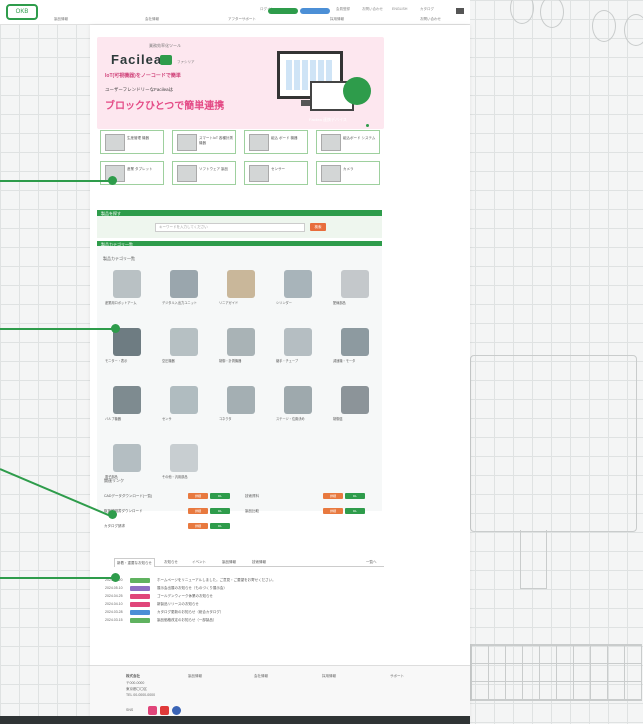 The height and width of the screenshot is (724, 643). I want to click on related-heading: 関連リンク, so click(114, 480).